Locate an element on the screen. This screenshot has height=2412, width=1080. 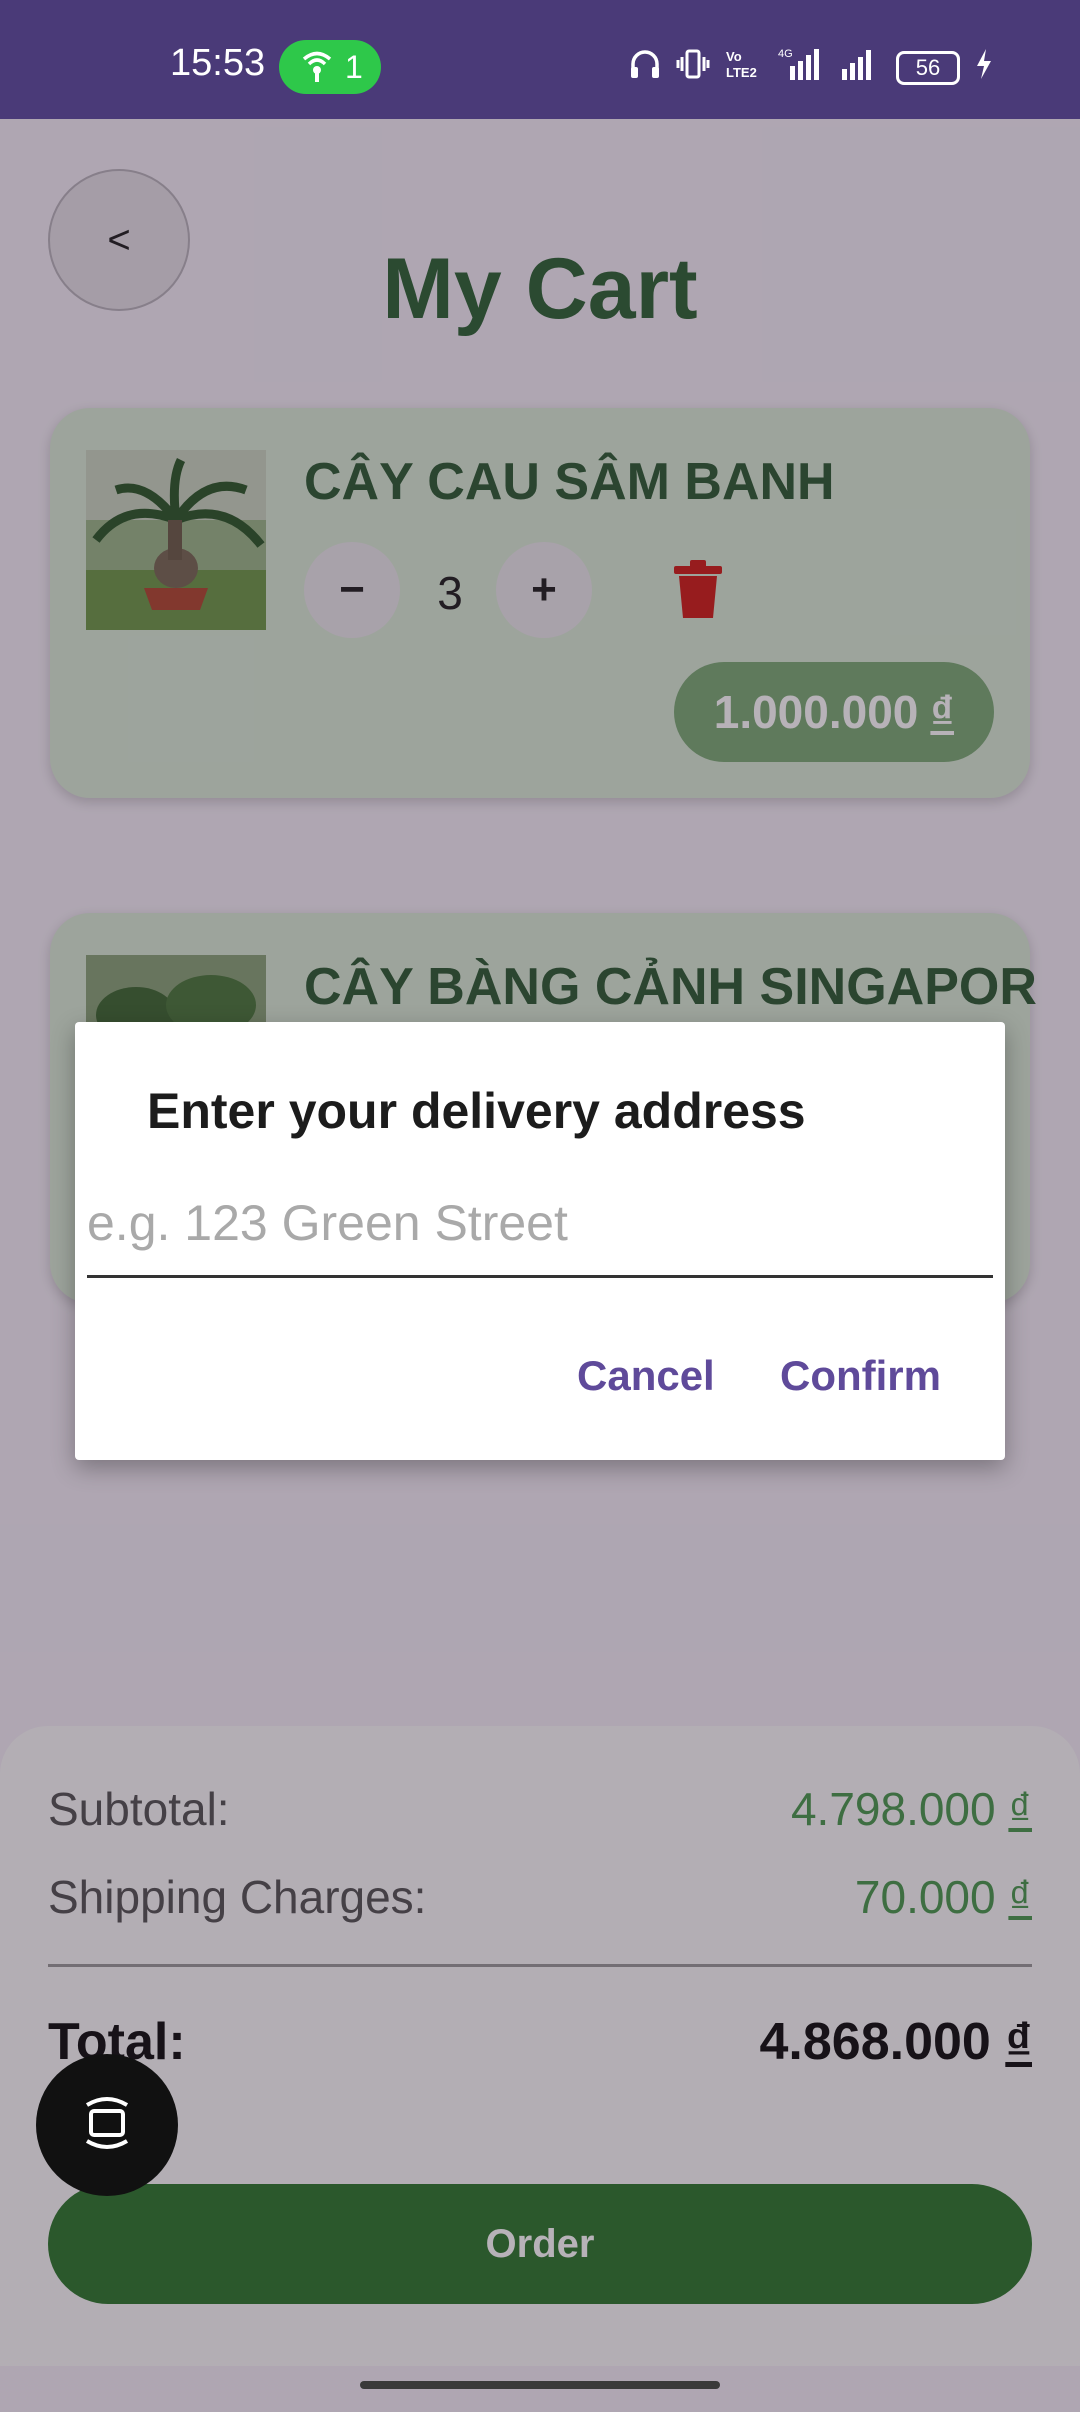
signal-icon is located at coordinates (860, 68).